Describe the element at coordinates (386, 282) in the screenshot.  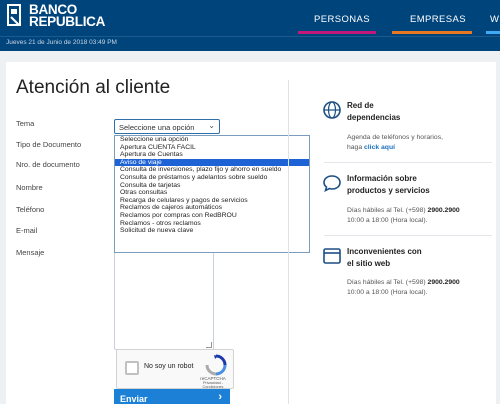
I see `sitio-hours-prefix: Días hábiles al Tel. (+598)` at that location.